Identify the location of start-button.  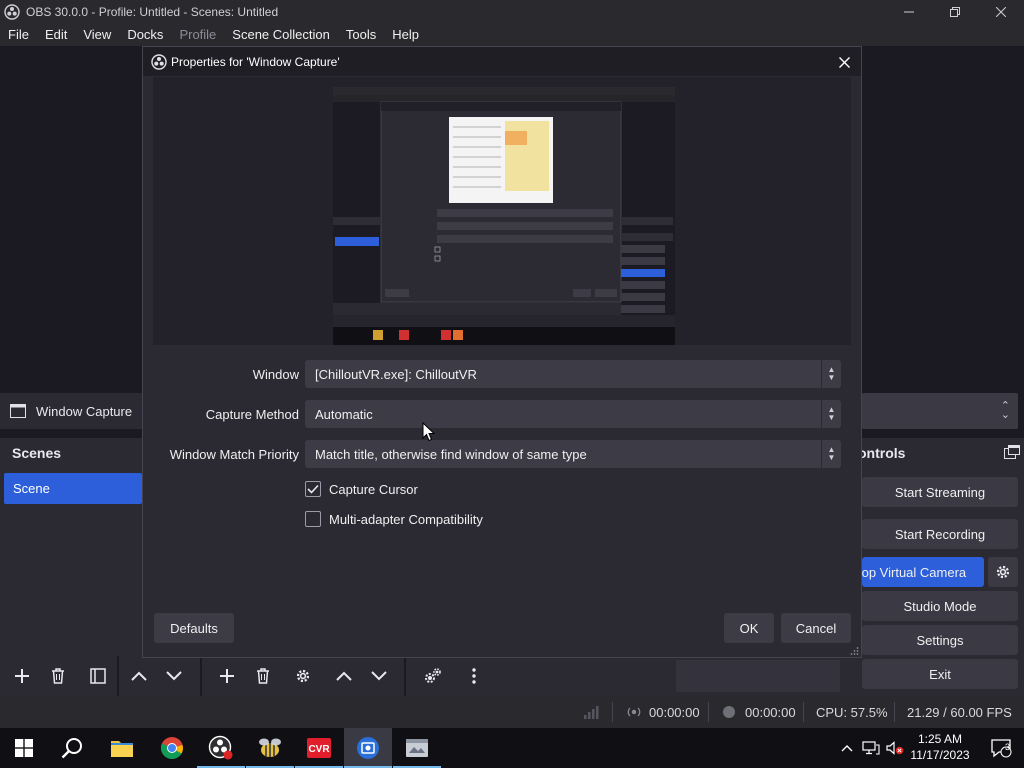
(24, 748).